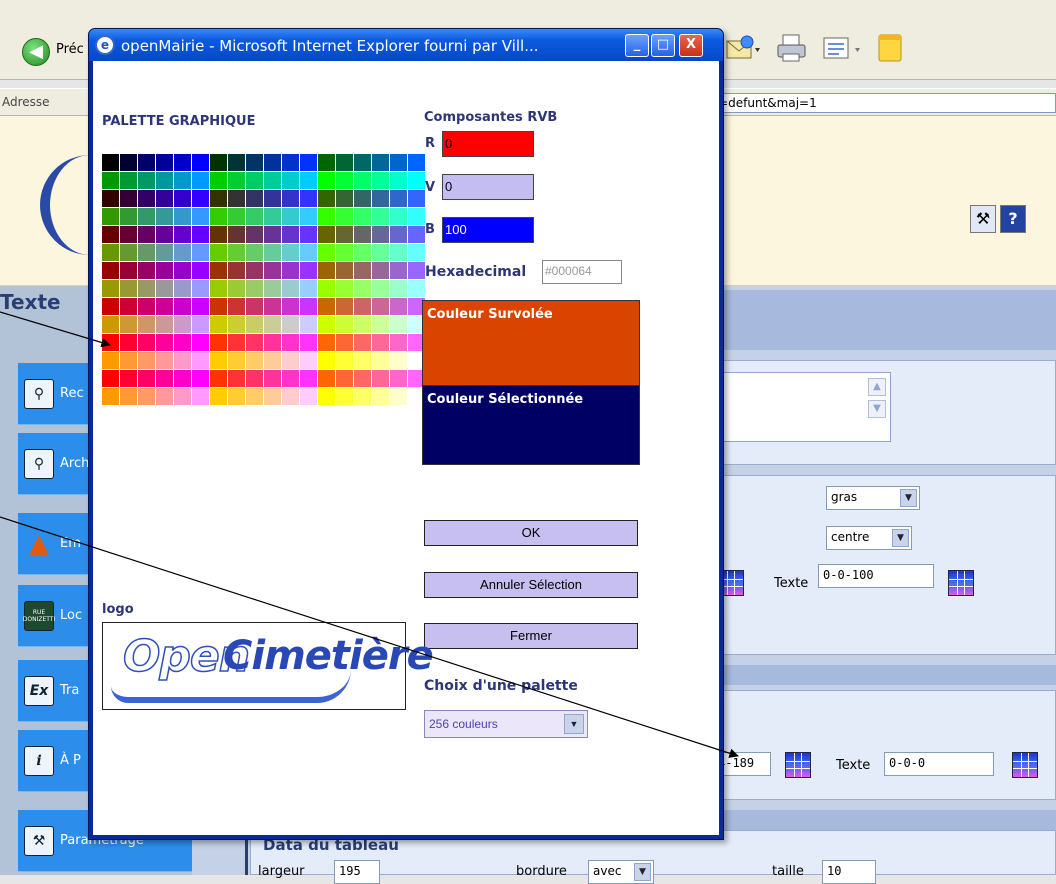  What do you see at coordinates (582, 272) in the screenshot?
I see `hex-input: #000064` at bounding box center [582, 272].